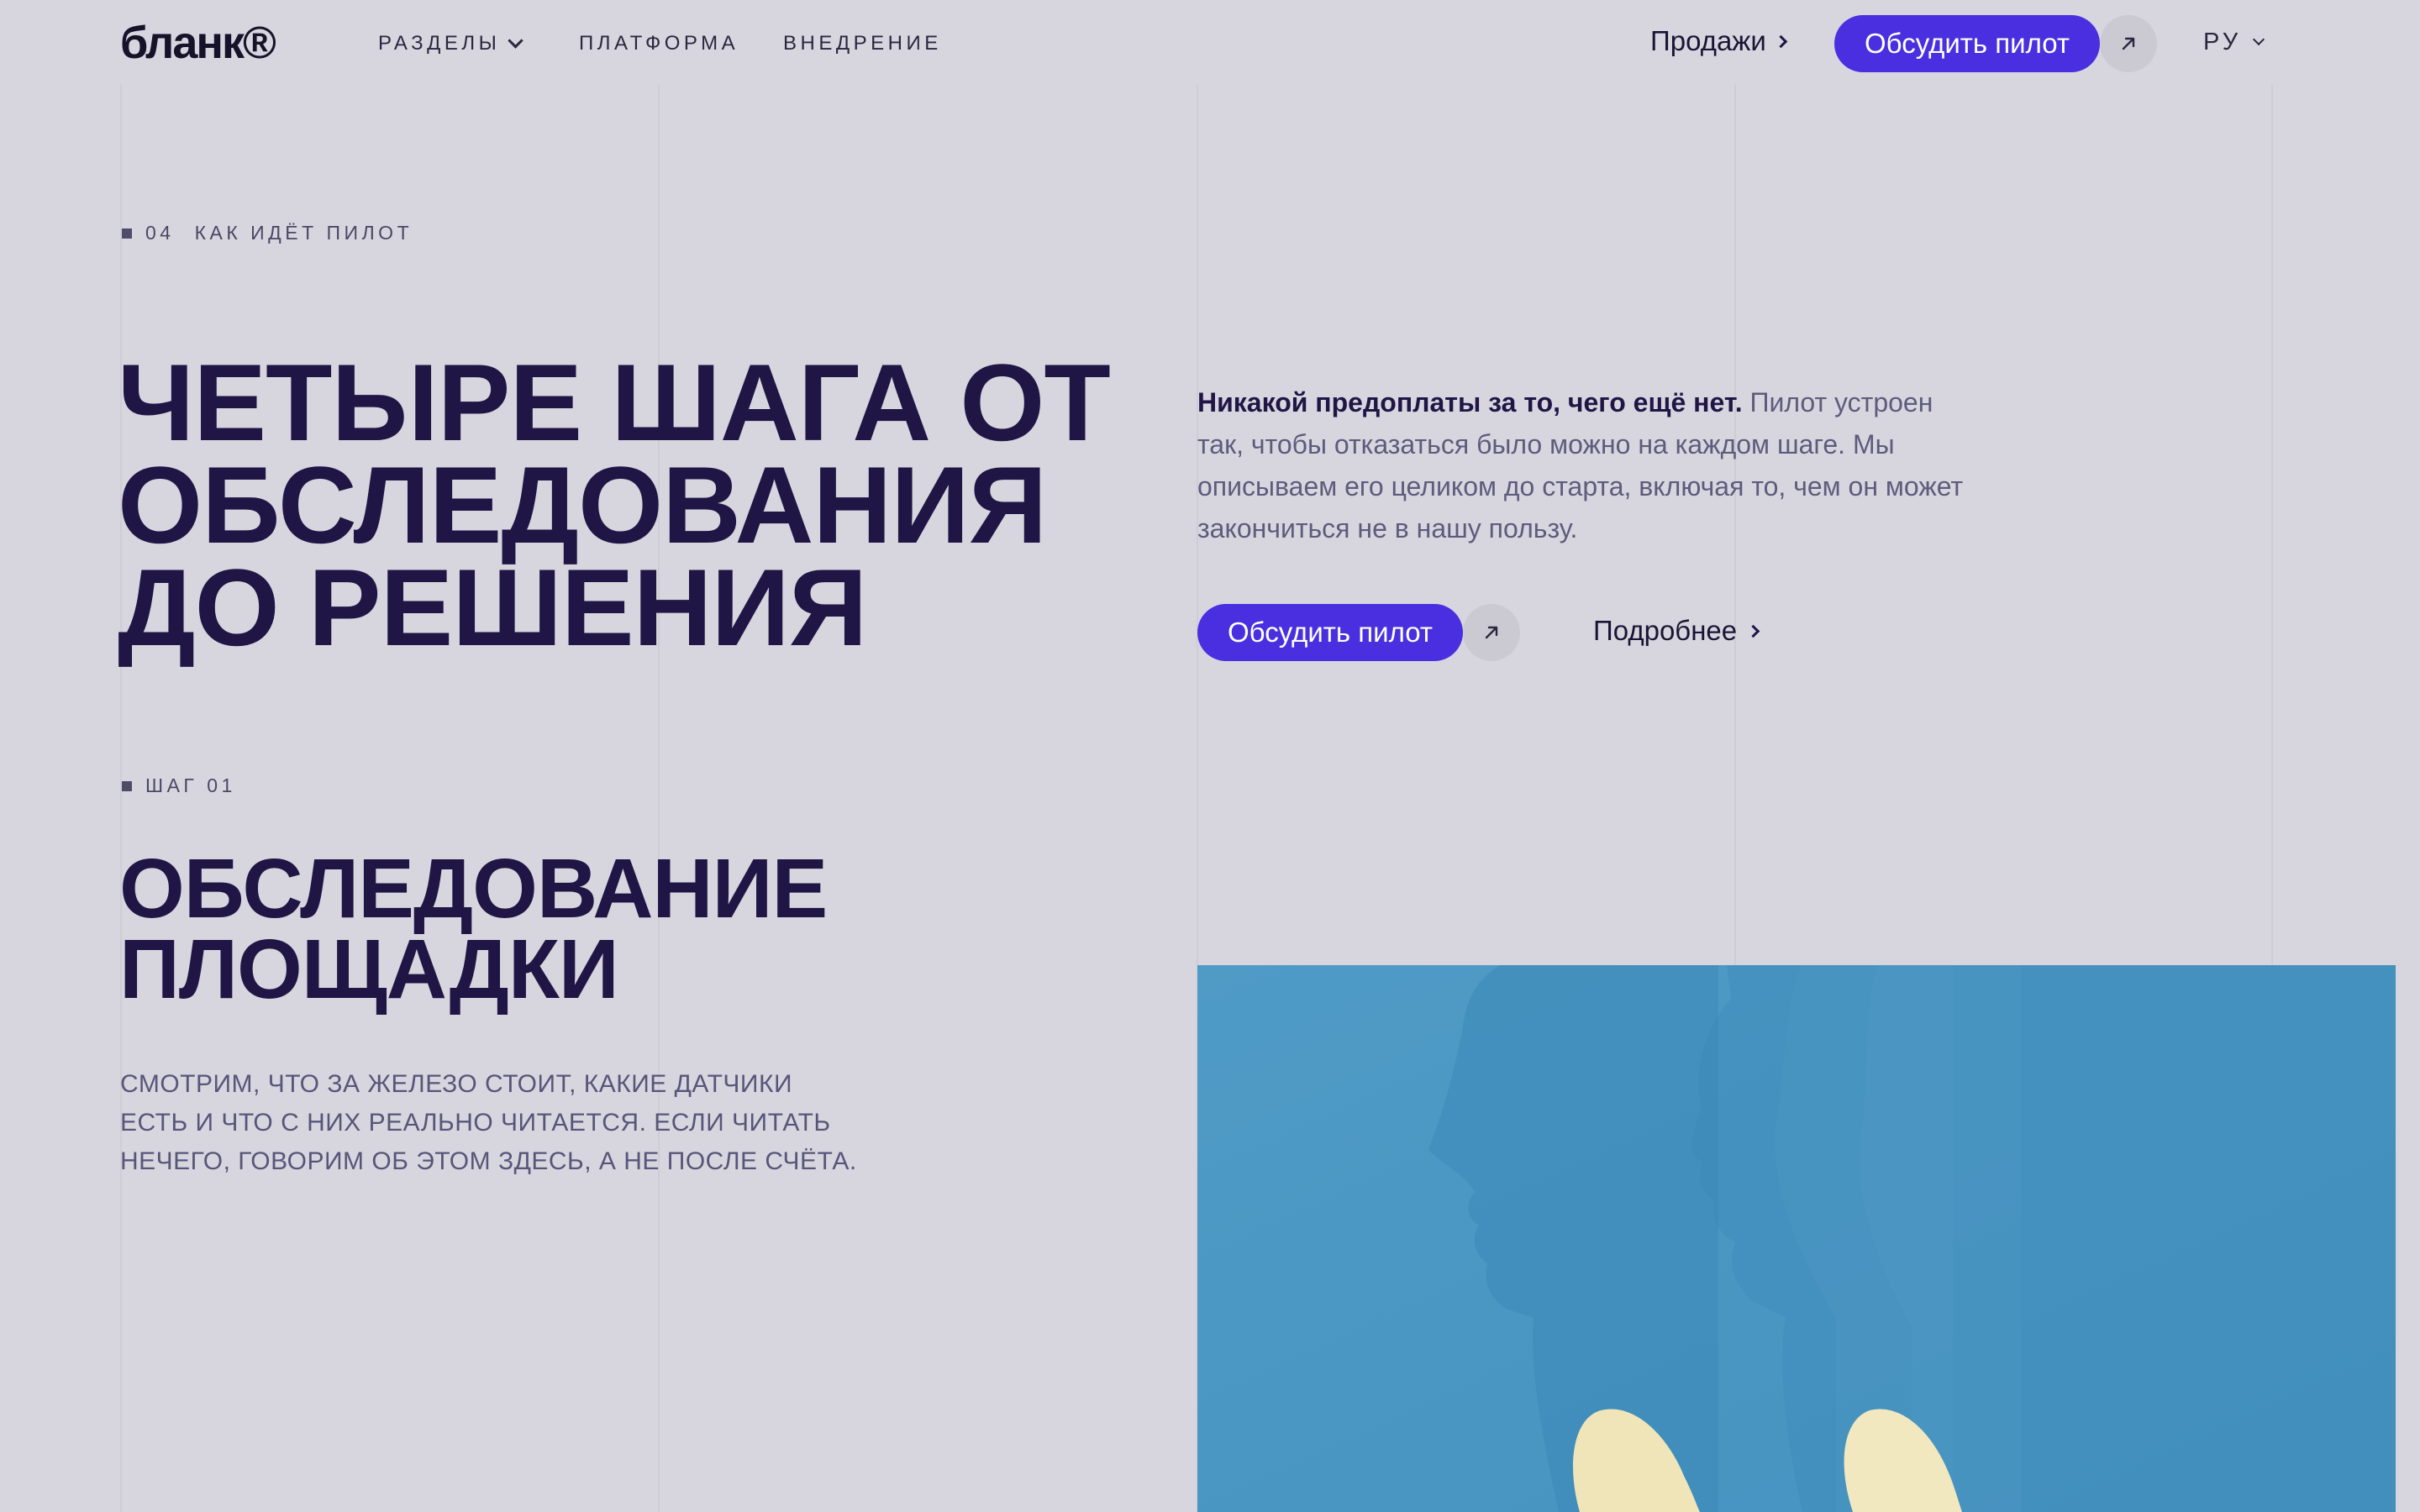 The width and height of the screenshot is (2420, 1512). I want to click on section-title: ЧЕТЫРЕ ШАГА ОТ ОБСЛЕДОВАНИЯ ДО РЕШЕНИЯ, so click(614, 505).